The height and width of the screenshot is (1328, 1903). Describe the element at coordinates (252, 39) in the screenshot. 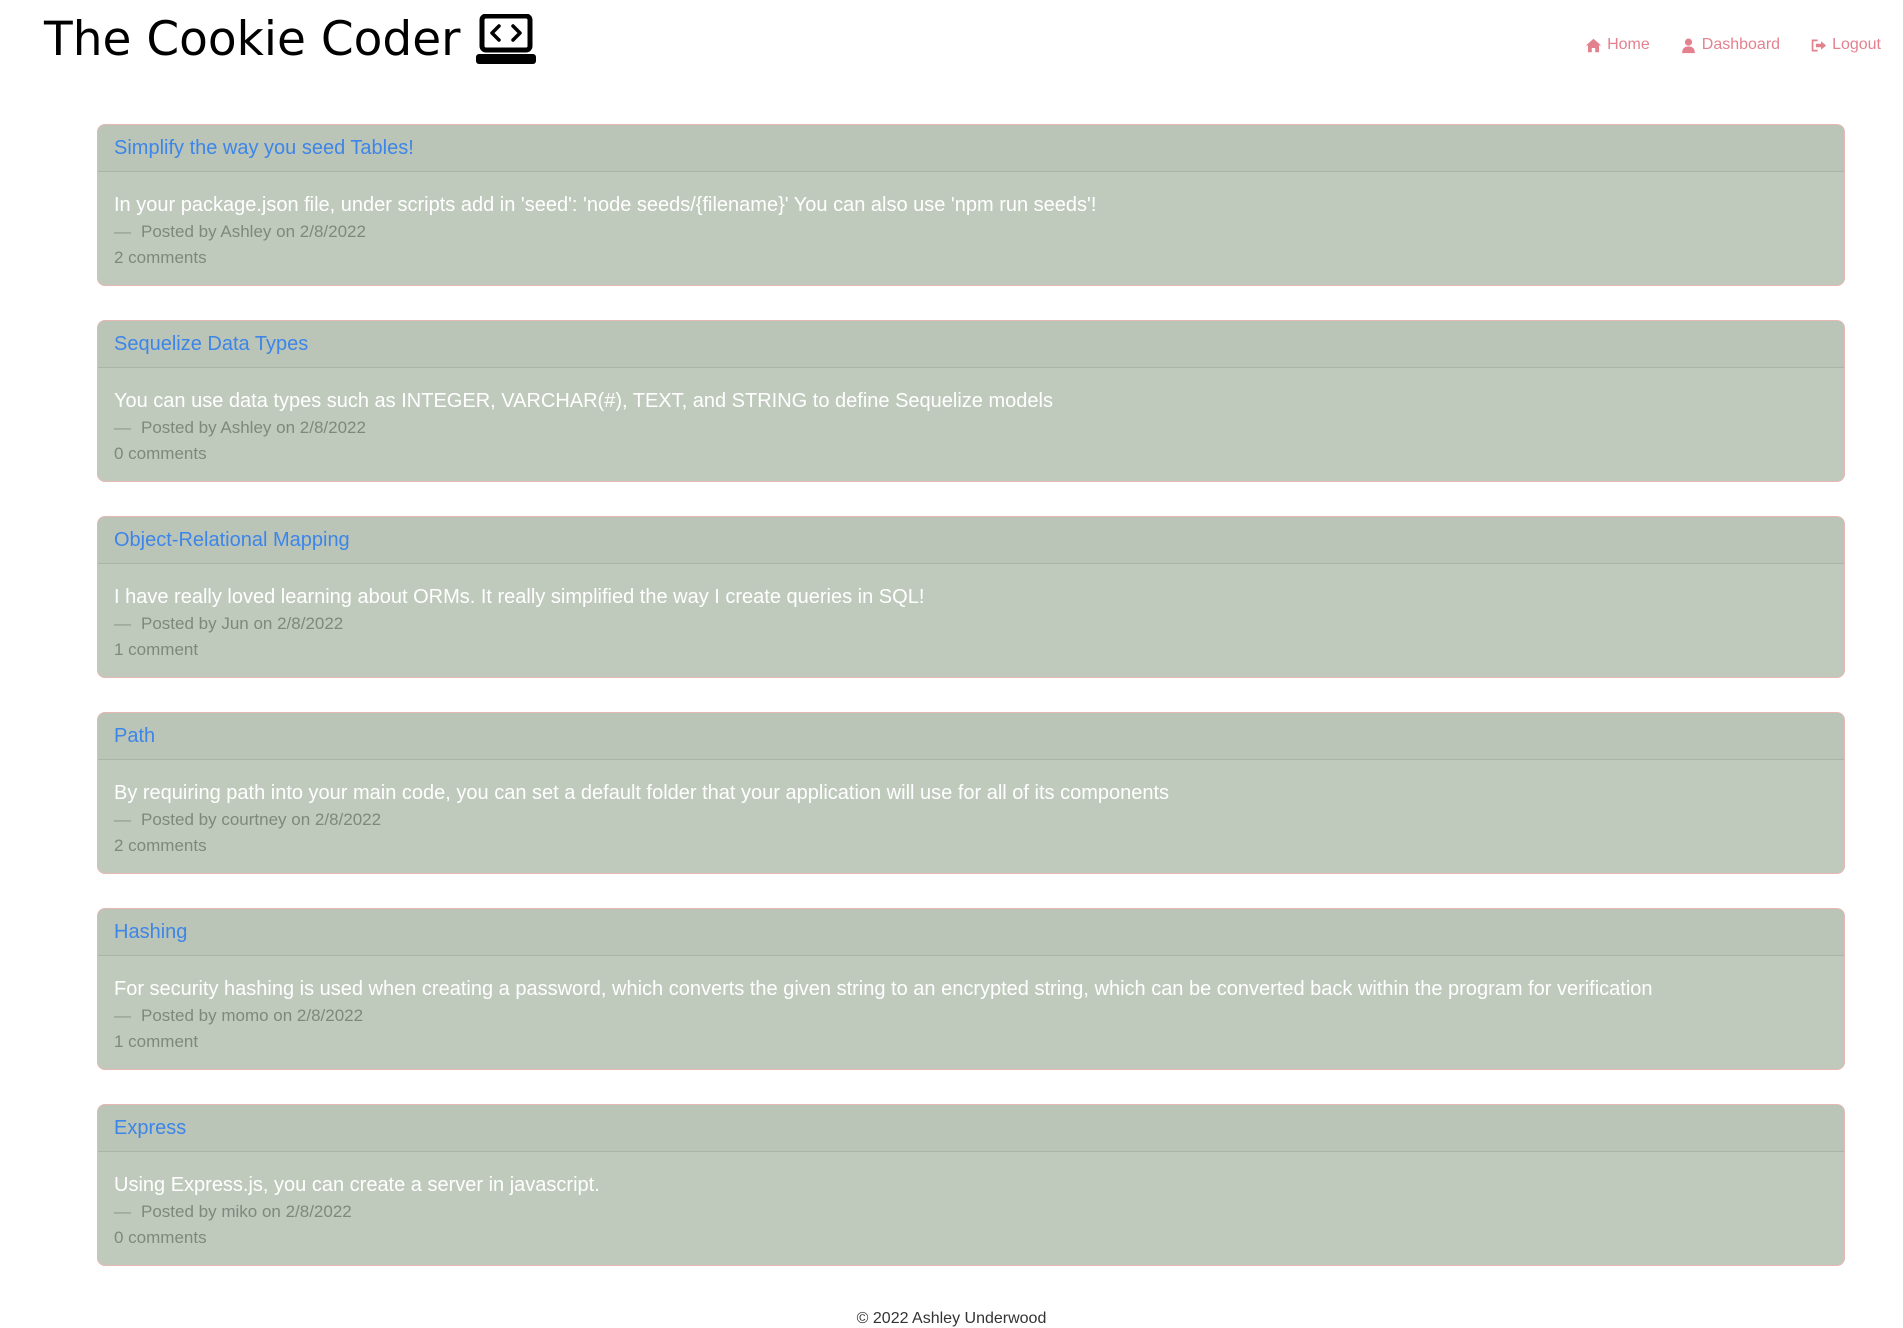

I see `site-title-text: The Cookie Coder` at that location.